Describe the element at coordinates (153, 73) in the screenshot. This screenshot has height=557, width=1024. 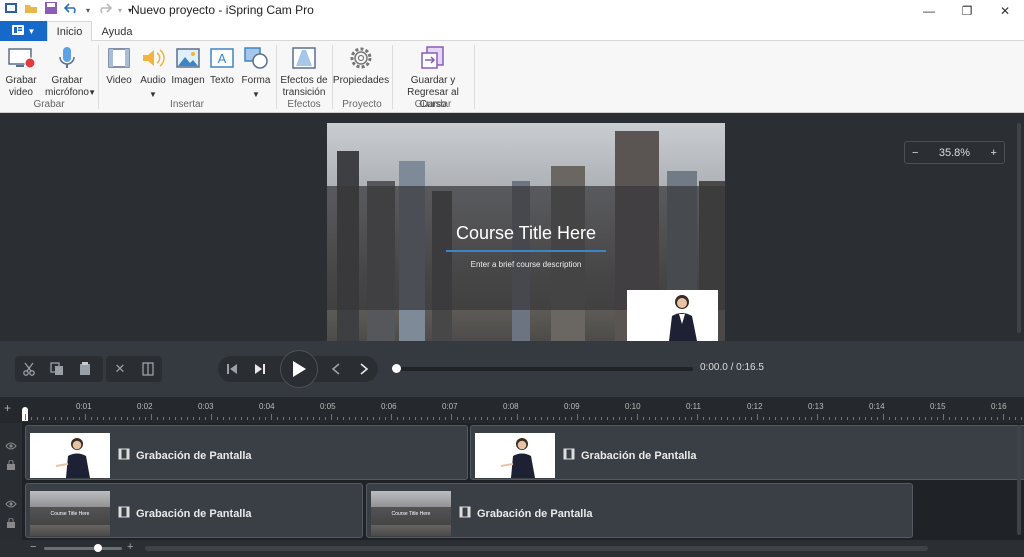
I see `insert-audio-button: Audio ▼` at that location.